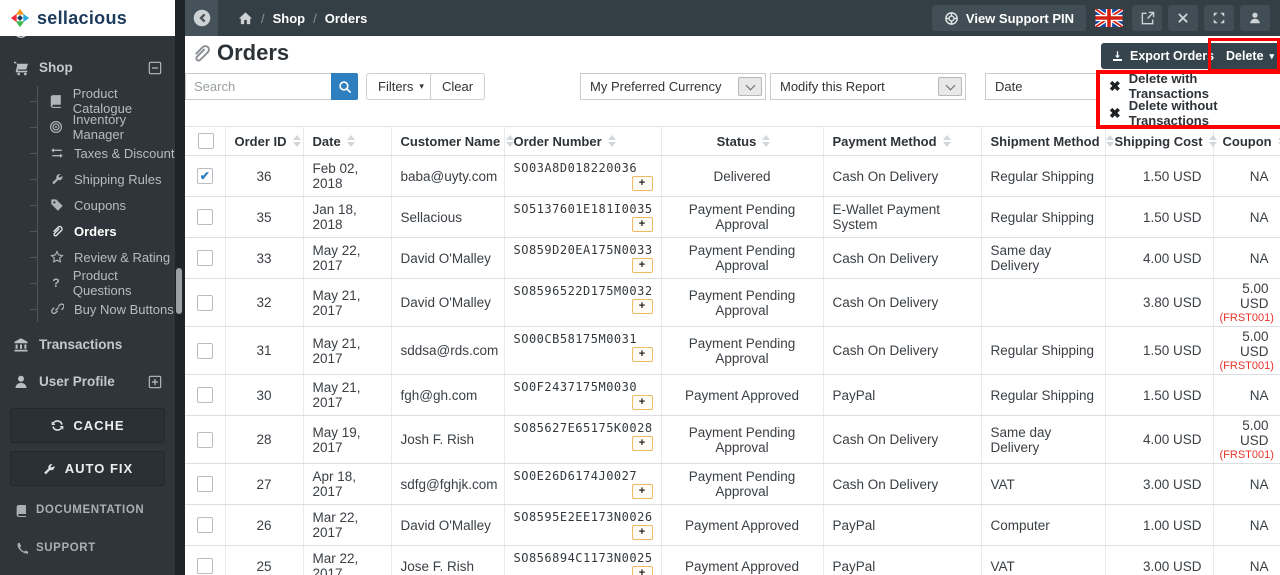 The image size is (1280, 575). Describe the element at coordinates (264, 217) in the screenshot. I see `order-id-cell: 35` at that location.